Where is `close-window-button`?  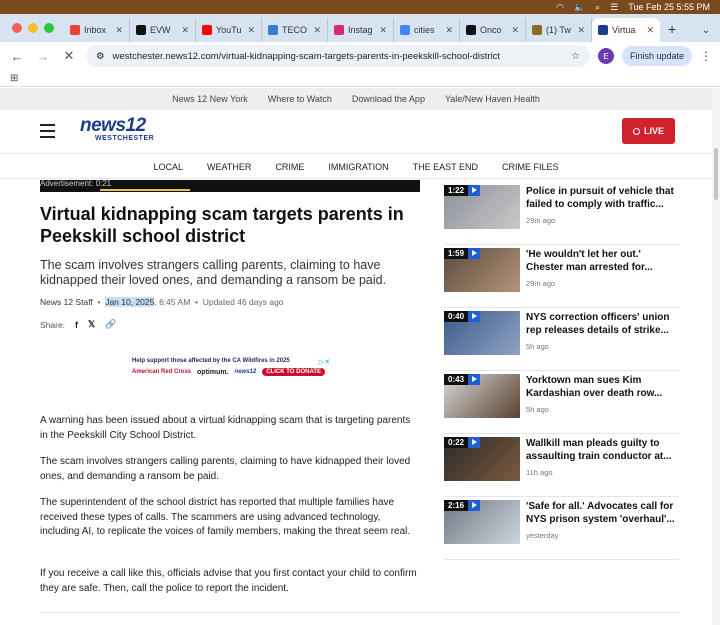 close-window-button is located at coordinates (17, 28).